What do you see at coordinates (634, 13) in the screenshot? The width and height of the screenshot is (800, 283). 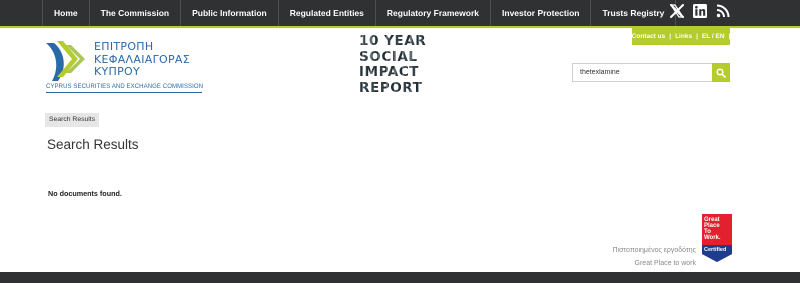 I see `nav-item-trusts-registry: Trusts Registry` at bounding box center [634, 13].